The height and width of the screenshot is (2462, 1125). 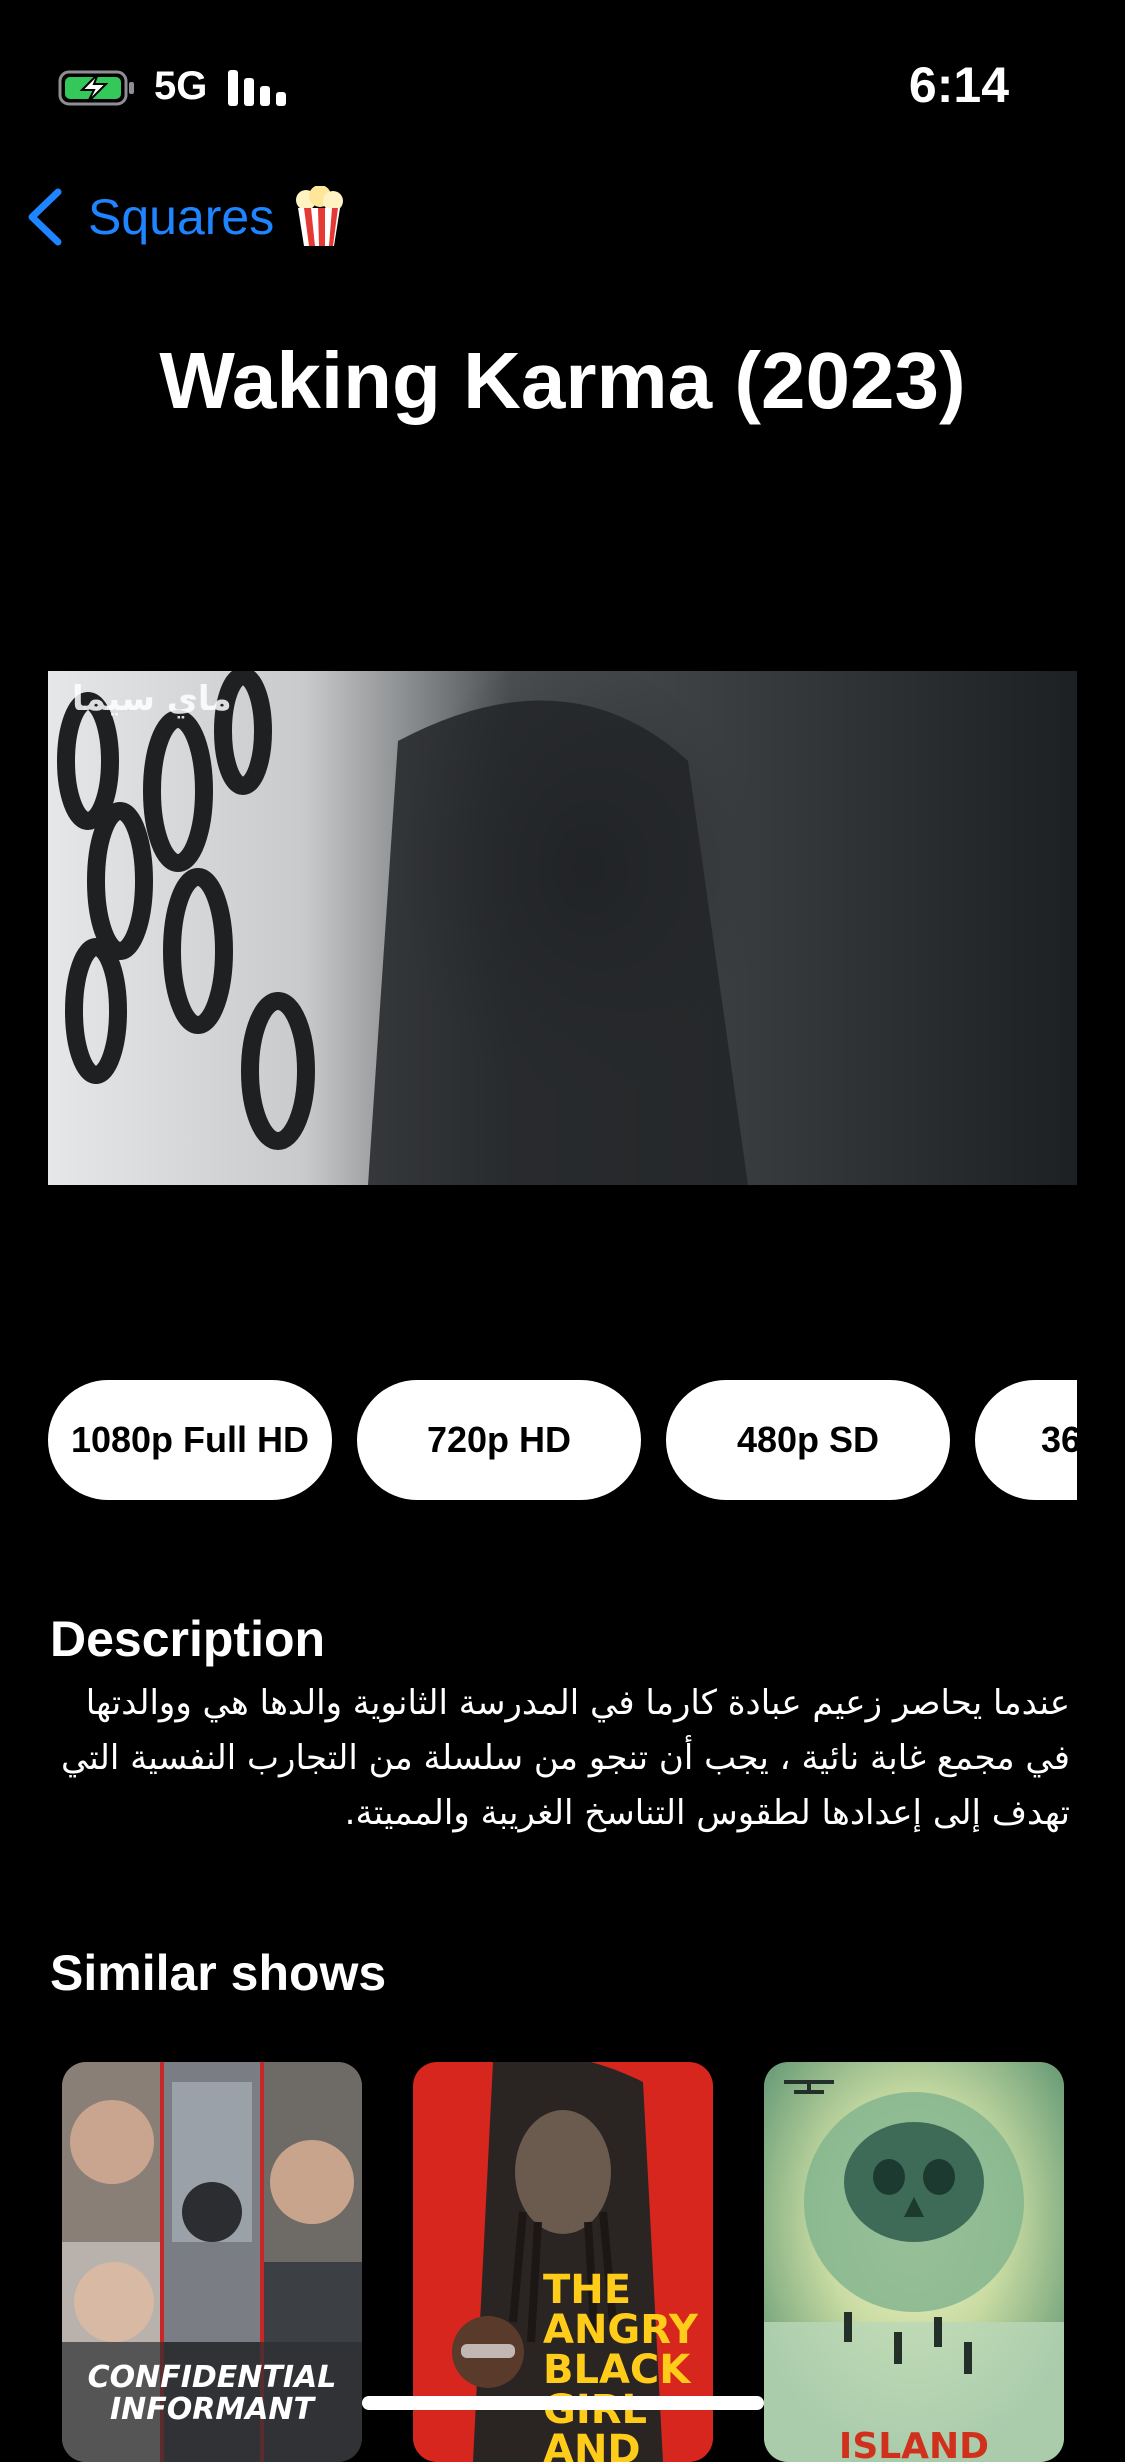 What do you see at coordinates (188, 1639) in the screenshot?
I see `description-heading: Description` at bounding box center [188, 1639].